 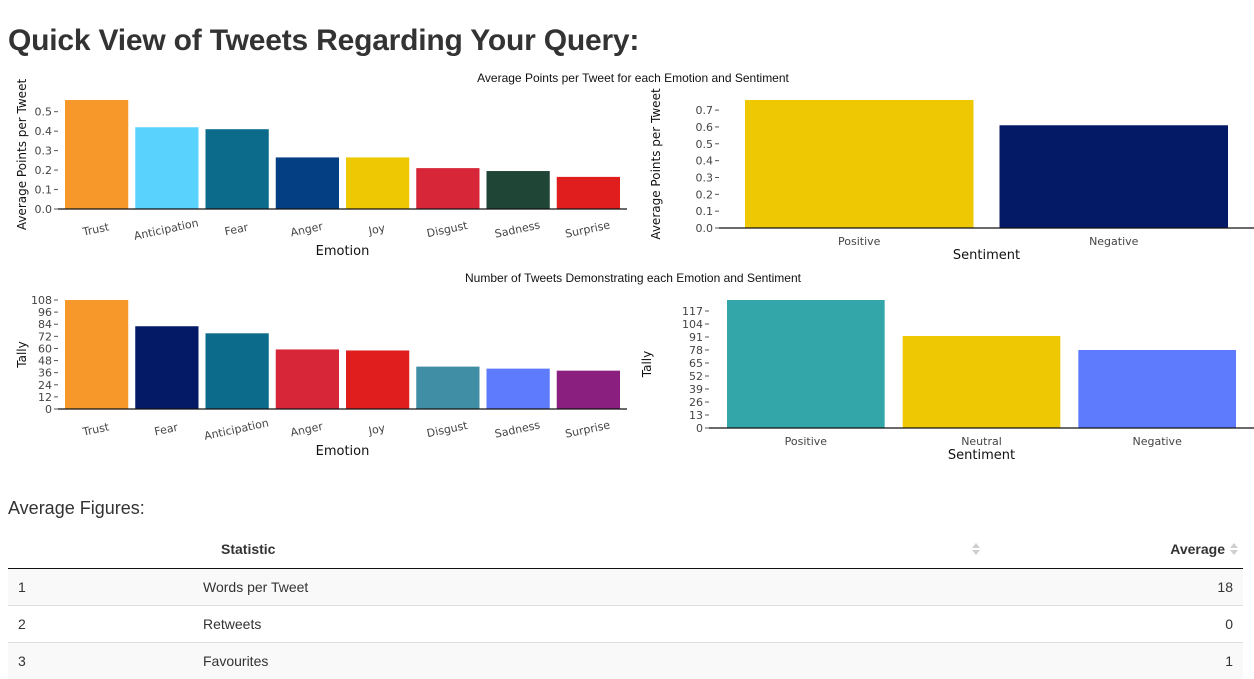 I want to click on table-header-row: Statistic Average, so click(x=625, y=549).